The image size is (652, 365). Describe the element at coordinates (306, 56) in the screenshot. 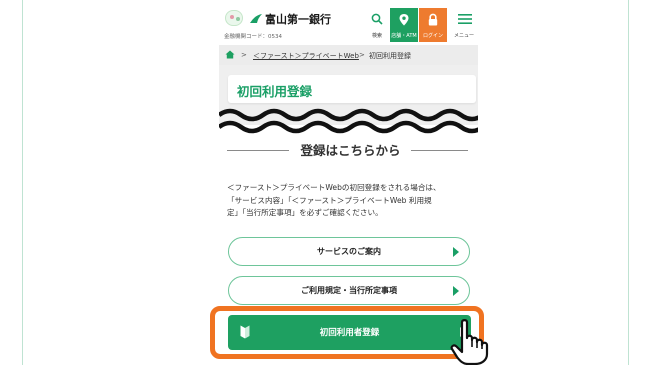

I see `breadcrumb-link-private-web: ＜ファースト＞プライベートWeb` at that location.